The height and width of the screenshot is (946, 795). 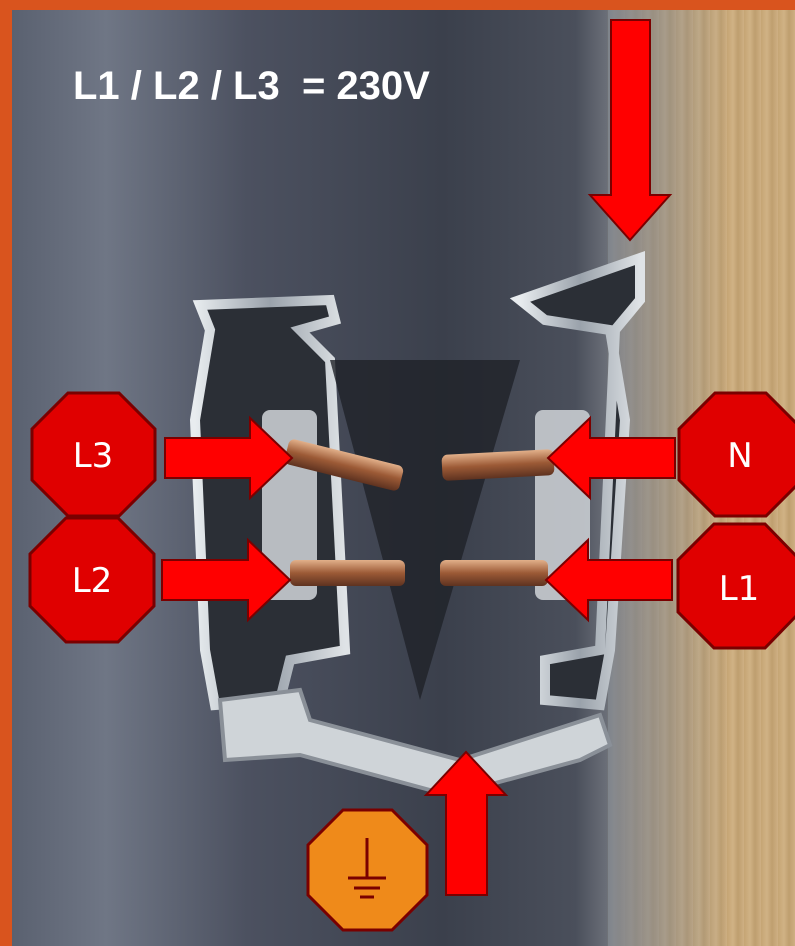 What do you see at coordinates (739, 589) in the screenshot?
I see `label-l1: L1` at bounding box center [739, 589].